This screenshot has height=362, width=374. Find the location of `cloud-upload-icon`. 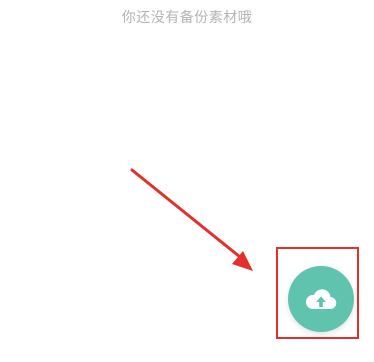

cloud-upload-icon is located at coordinates (321, 299).